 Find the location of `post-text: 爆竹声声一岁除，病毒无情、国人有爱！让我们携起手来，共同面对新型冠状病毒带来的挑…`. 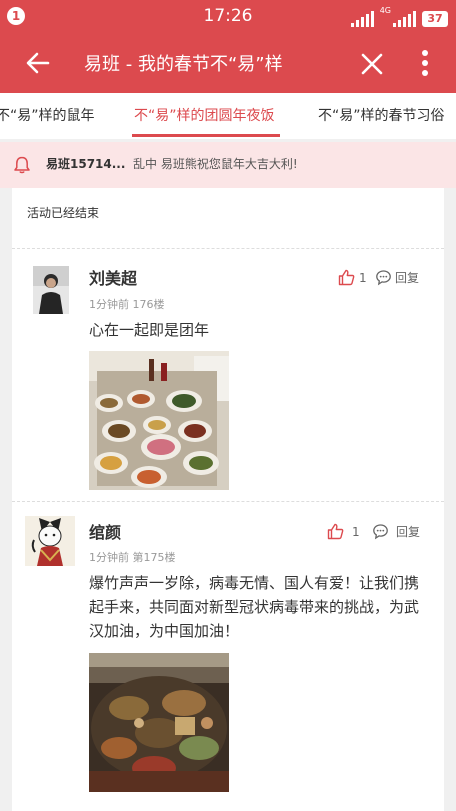

post-text: 爆竹声声一岁除，病毒无情、国人有爱！让我们携起手来，共同面对新型冠状病毒带来的挑… is located at coordinates (254, 607).